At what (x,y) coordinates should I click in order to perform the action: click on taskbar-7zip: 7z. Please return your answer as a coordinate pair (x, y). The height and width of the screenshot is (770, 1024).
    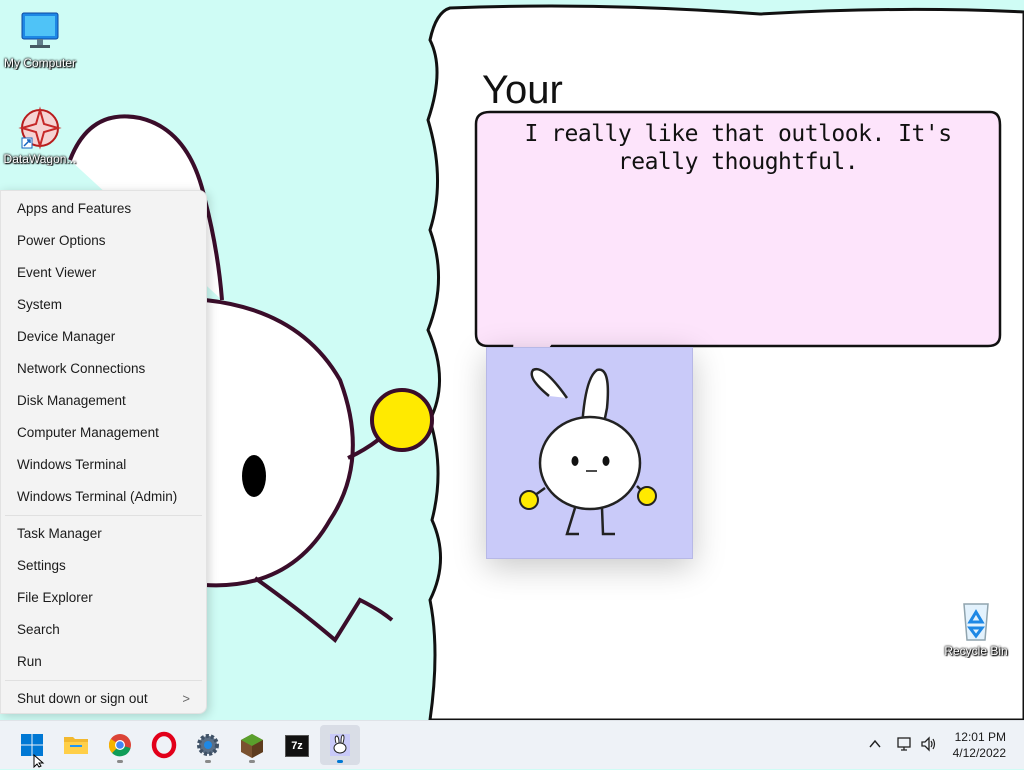
    Looking at the image, I should click on (296, 745).